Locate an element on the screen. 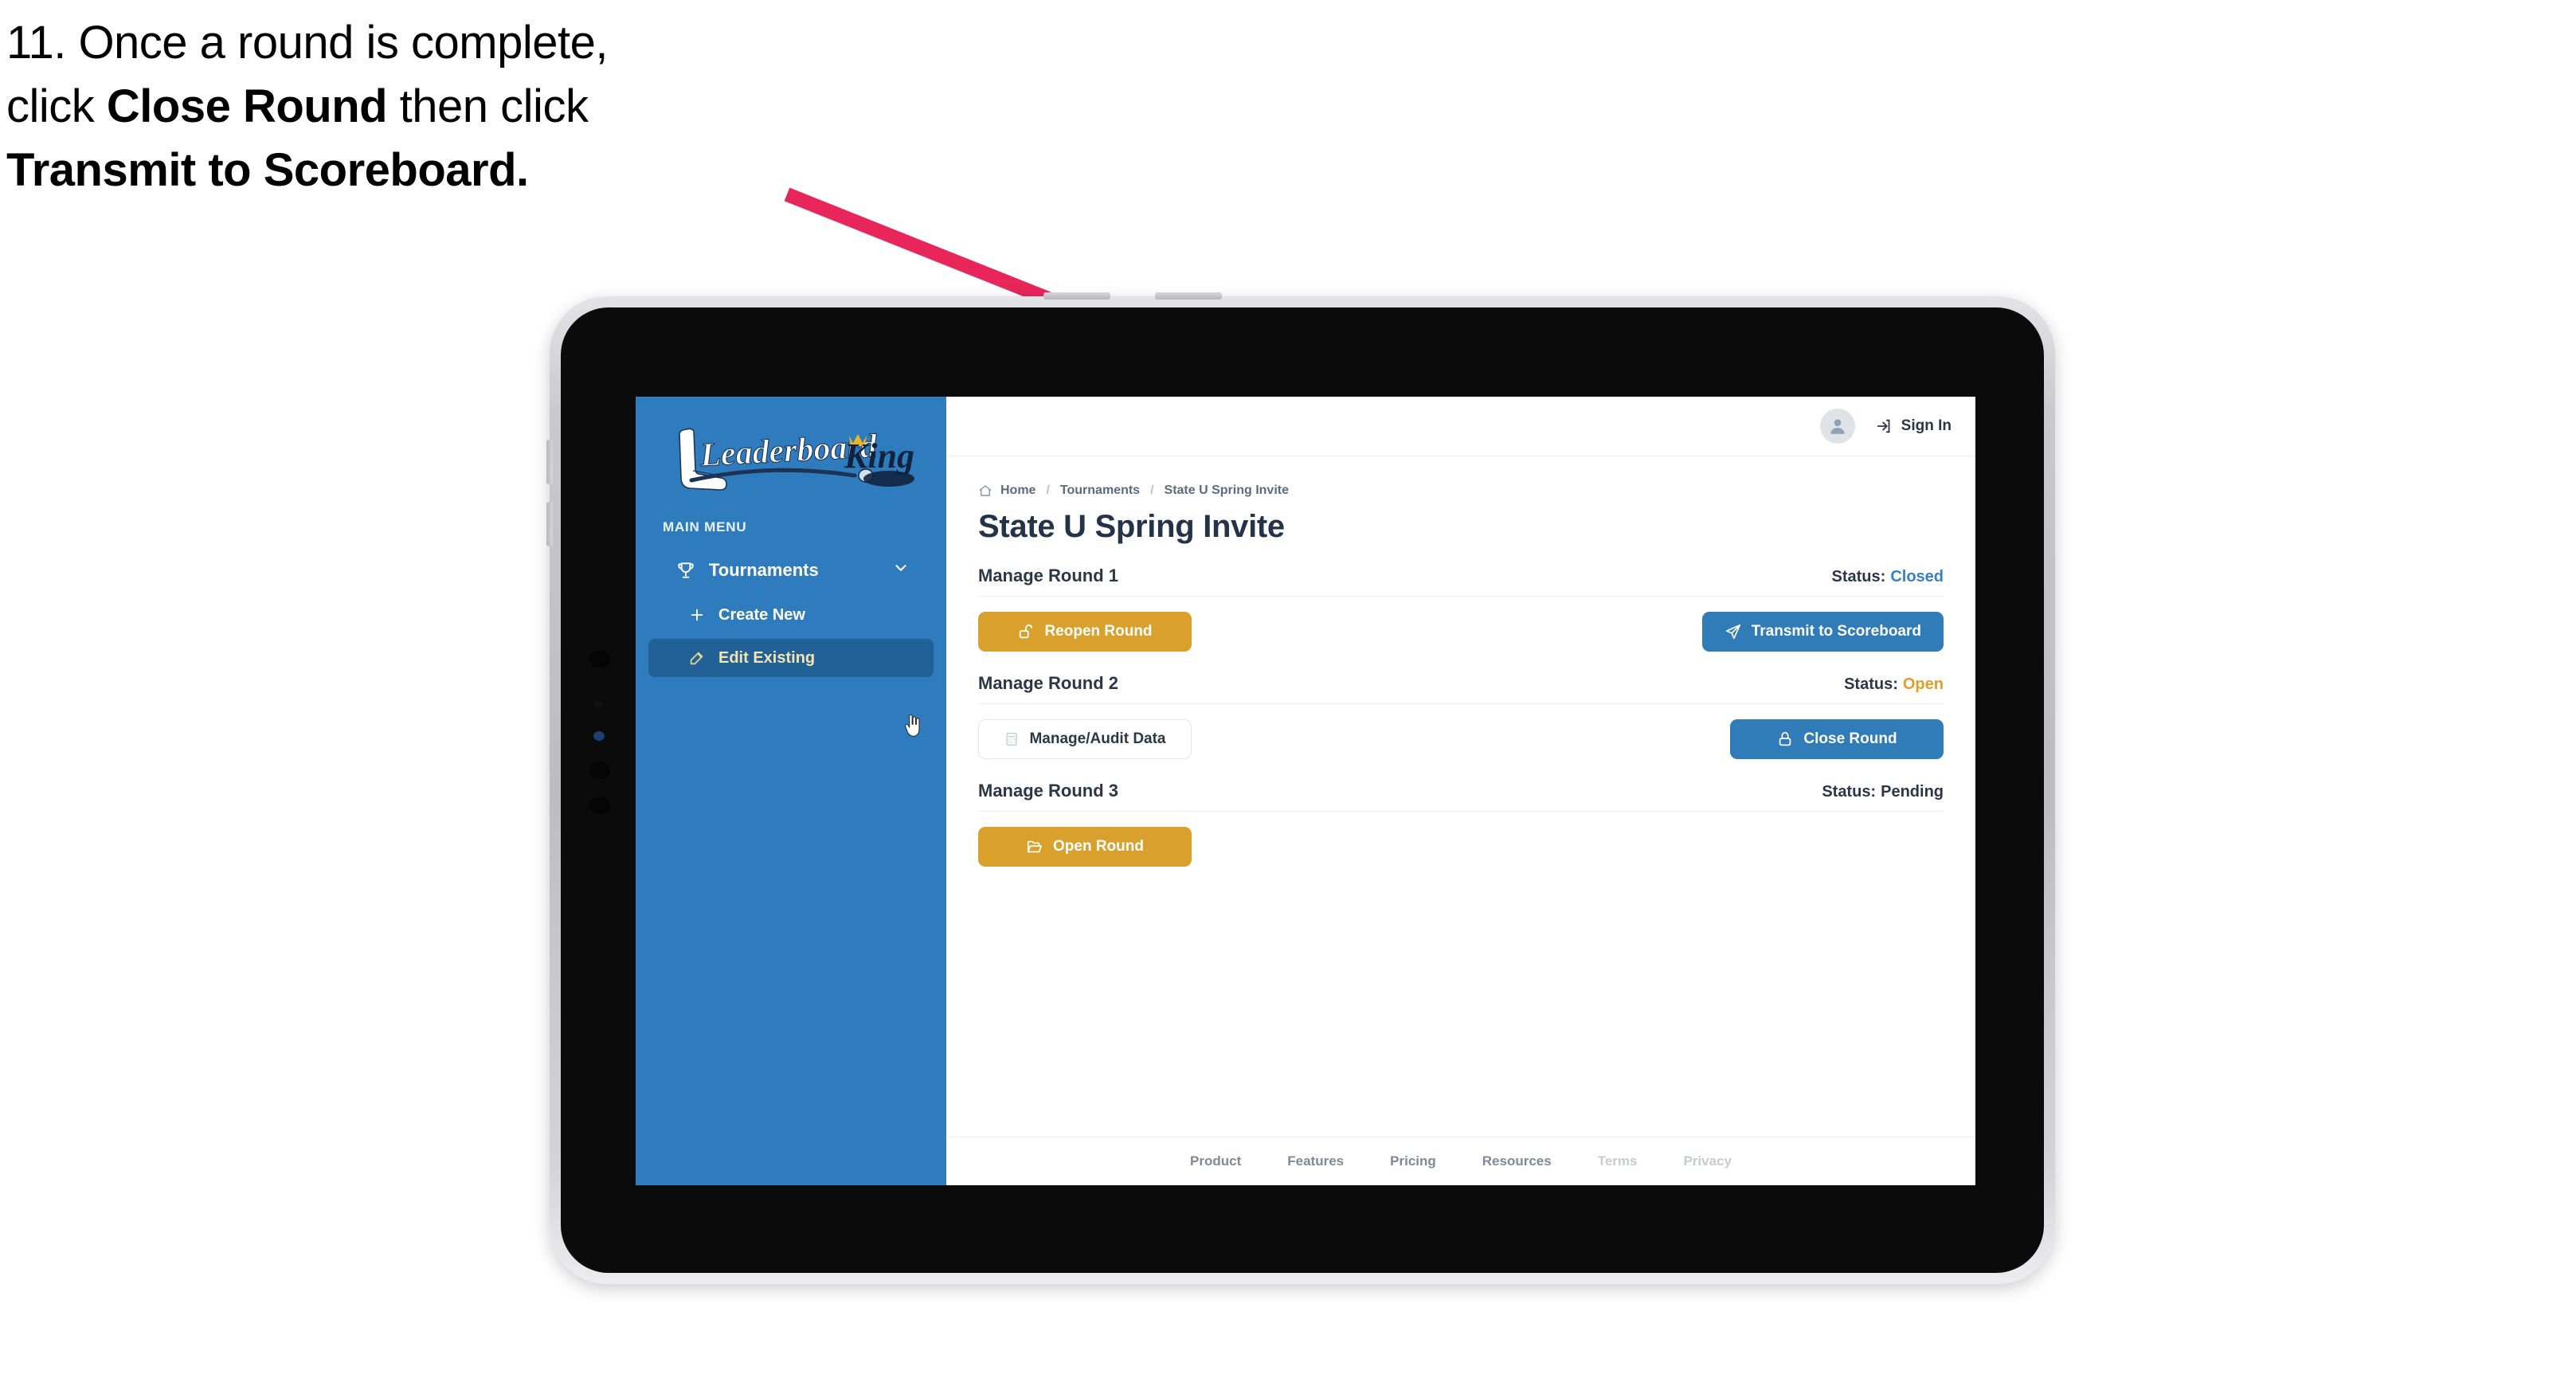 Image resolution: width=2576 pixels, height=1386 pixels. reopen-round-button: Reopen Round is located at coordinates (1085, 632).